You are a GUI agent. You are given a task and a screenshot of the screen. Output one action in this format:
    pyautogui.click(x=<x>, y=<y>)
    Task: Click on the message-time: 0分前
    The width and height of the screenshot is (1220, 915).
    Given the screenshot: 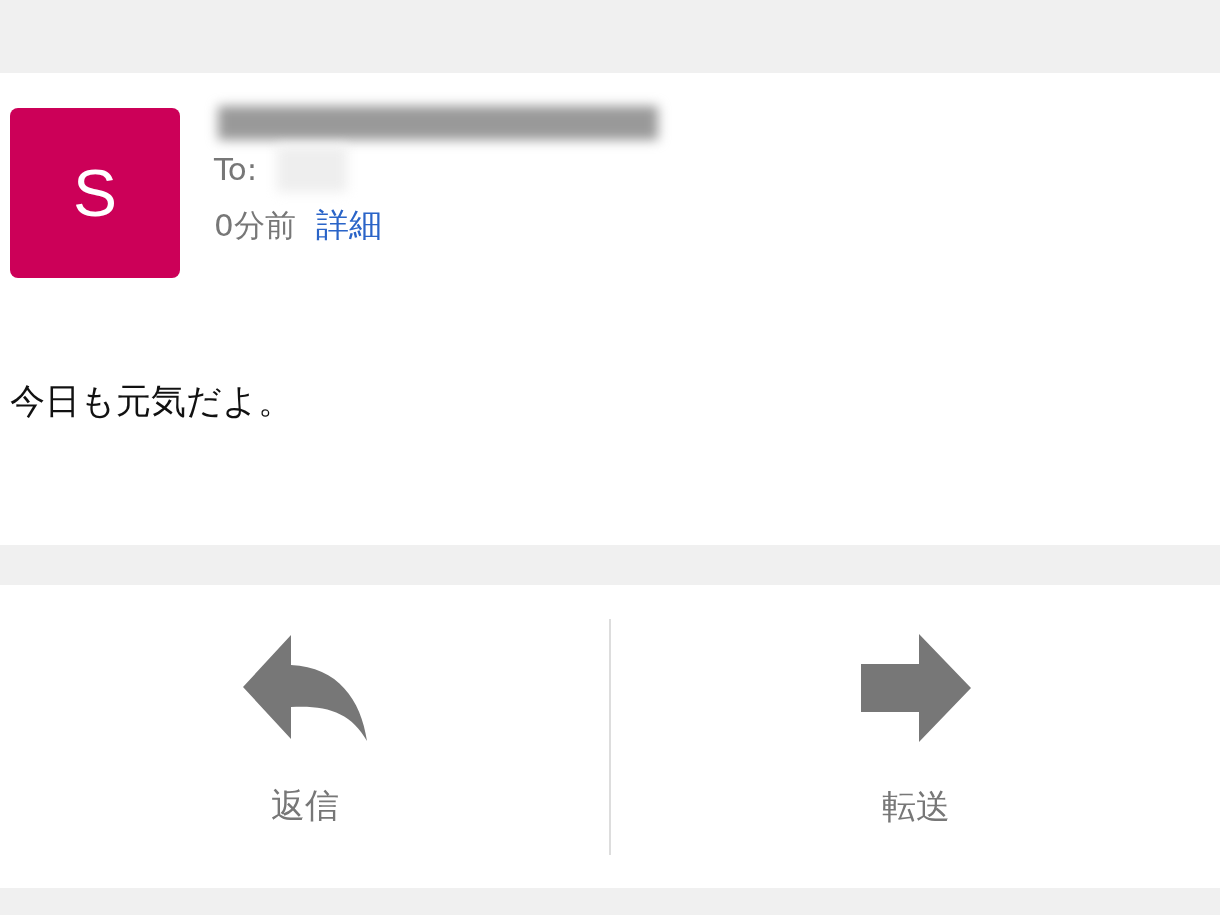 What is the action you would take?
    pyautogui.click(x=255, y=225)
    